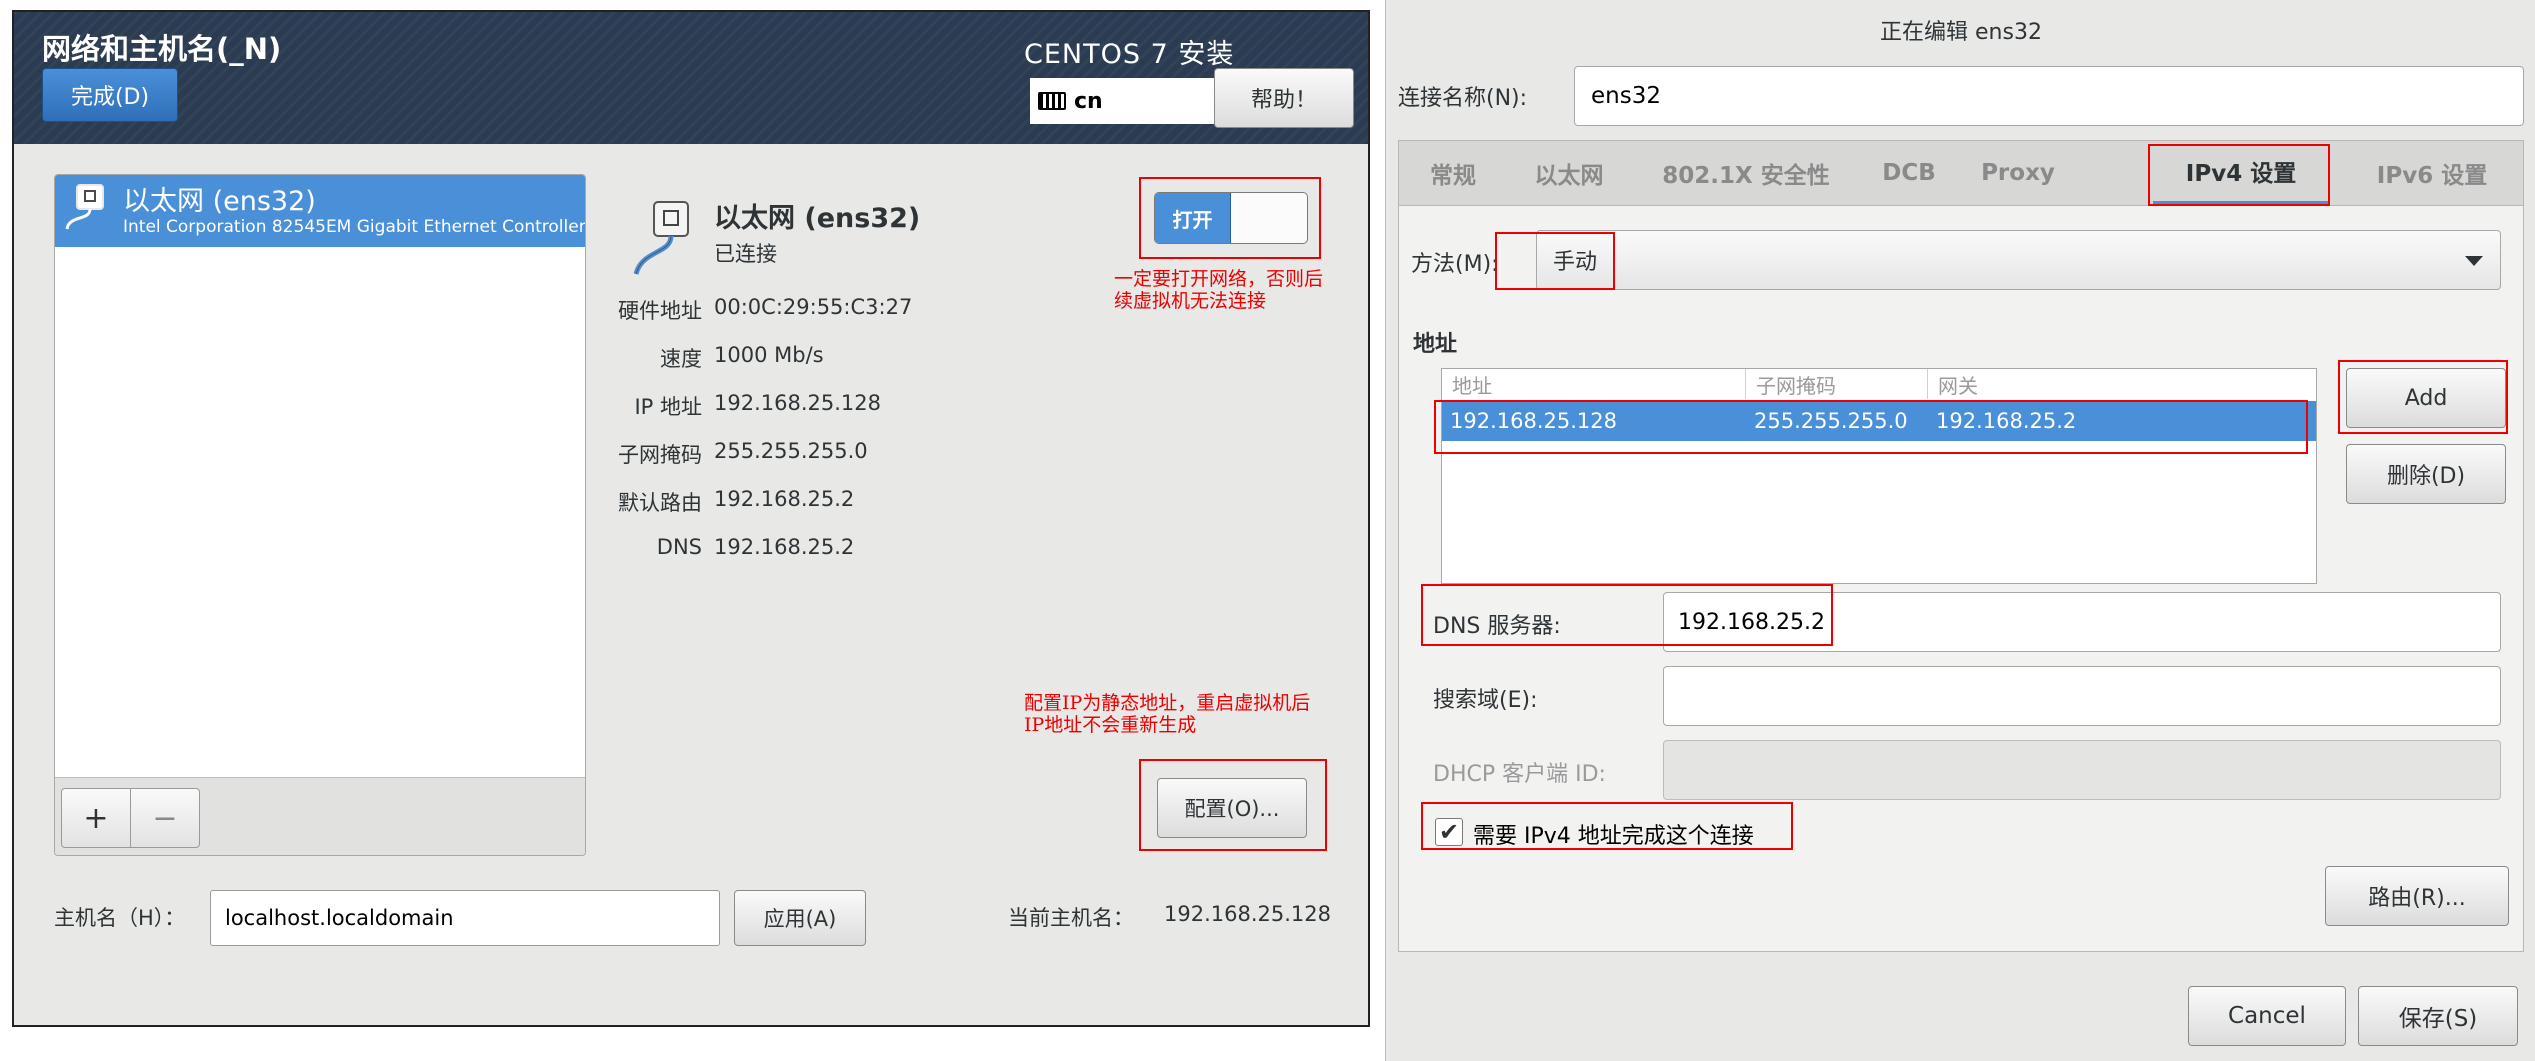 Image resolution: width=2535 pixels, height=1061 pixels. I want to click on dialog-title: 正在编辑 ens32, so click(1961, 32).